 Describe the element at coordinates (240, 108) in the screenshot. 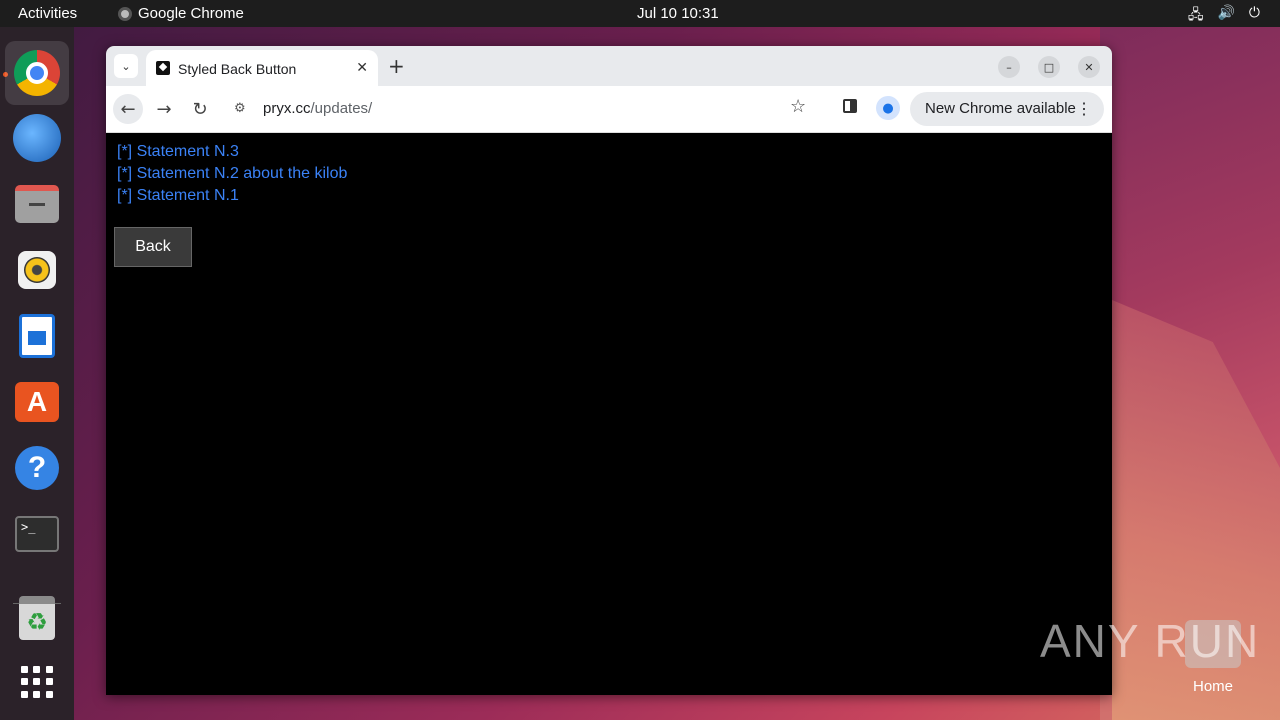

I see `site-info-icon: ⚙` at that location.